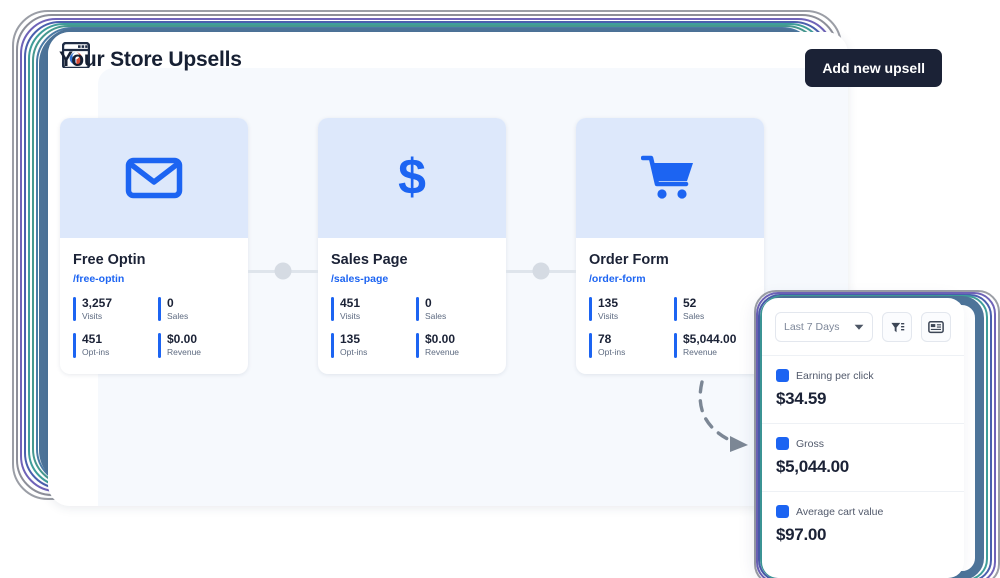 Image resolution: width=1000 pixels, height=578 pixels. What do you see at coordinates (863, 443) in the screenshot?
I see `stat-header: Gross` at bounding box center [863, 443].